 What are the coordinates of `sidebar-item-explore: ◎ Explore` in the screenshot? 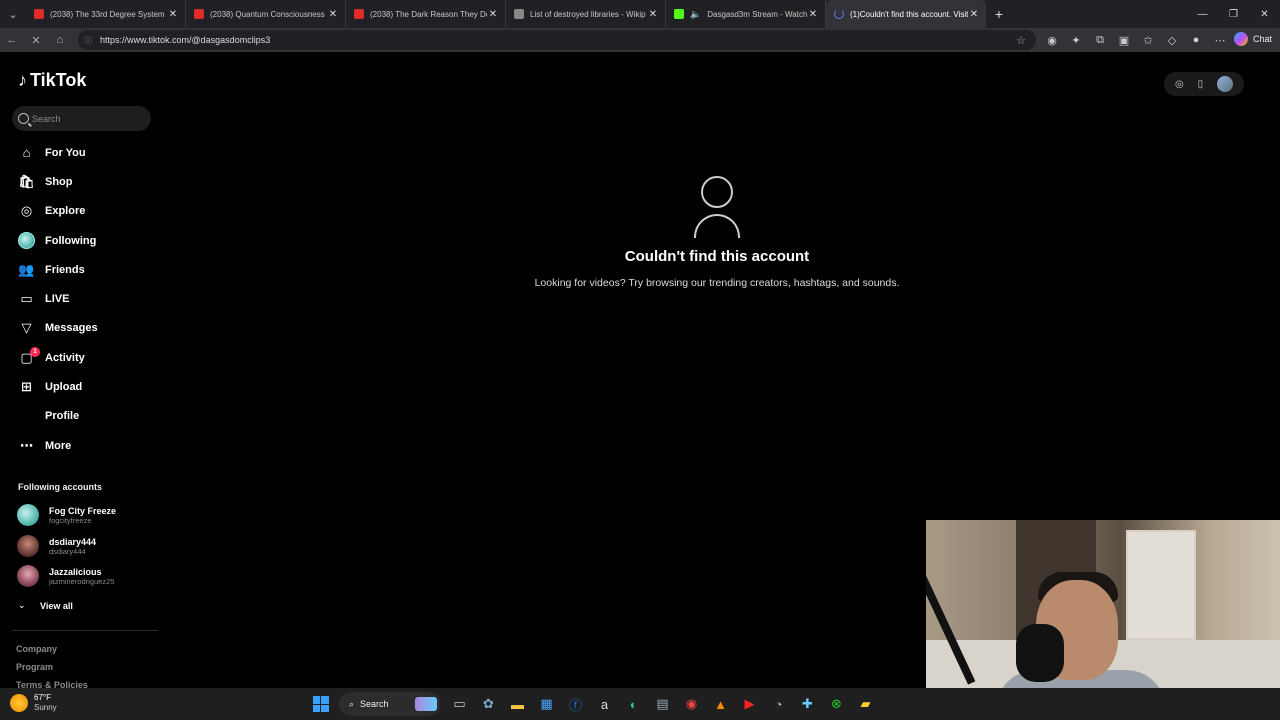 It's located at (80, 211).